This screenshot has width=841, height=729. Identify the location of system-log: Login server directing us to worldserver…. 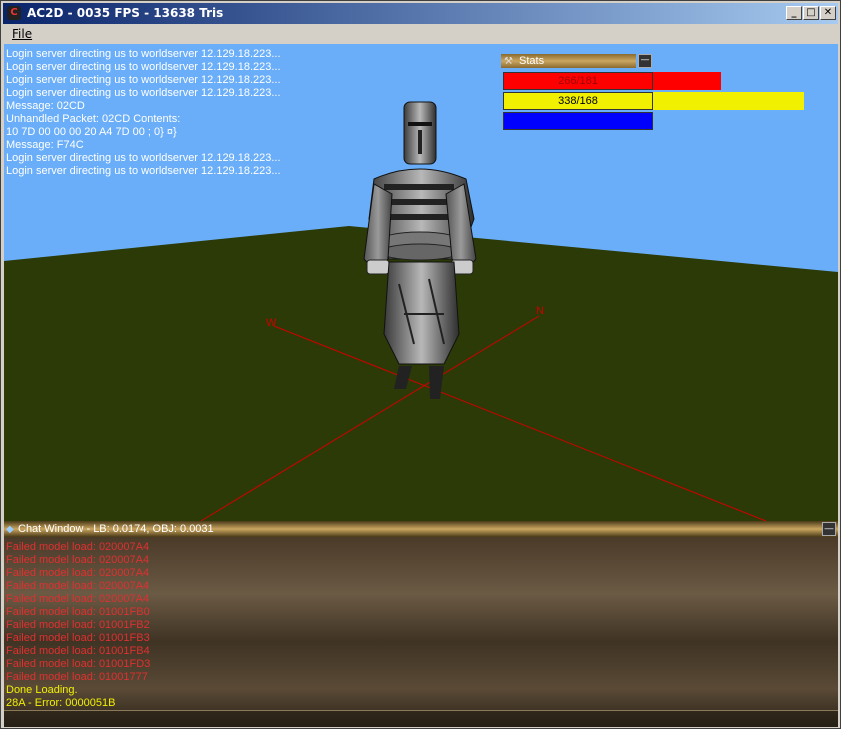
(143, 113).